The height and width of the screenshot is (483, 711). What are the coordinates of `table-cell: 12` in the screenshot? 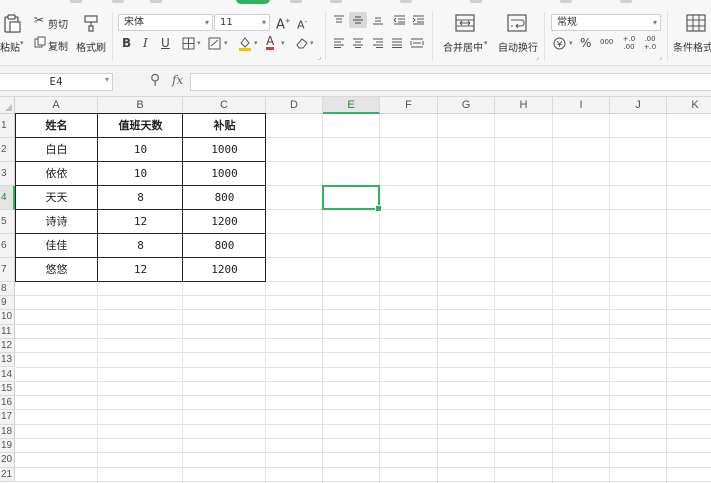 It's located at (140, 270).